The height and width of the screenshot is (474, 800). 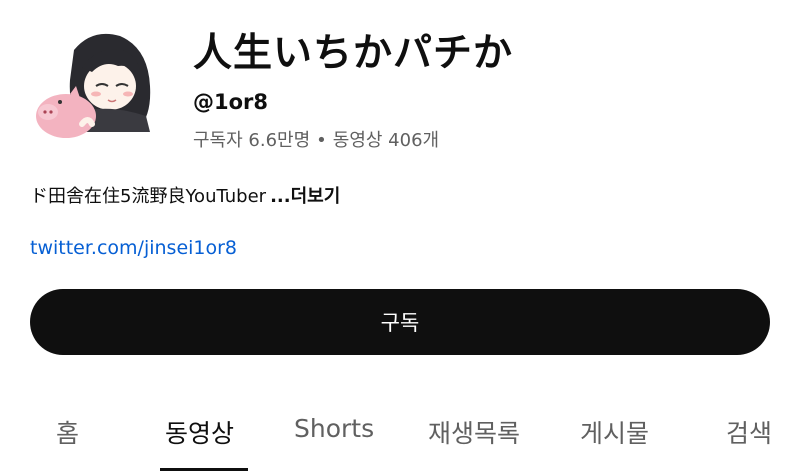 I want to click on tab-playlists: 재생목록, so click(x=474, y=432).